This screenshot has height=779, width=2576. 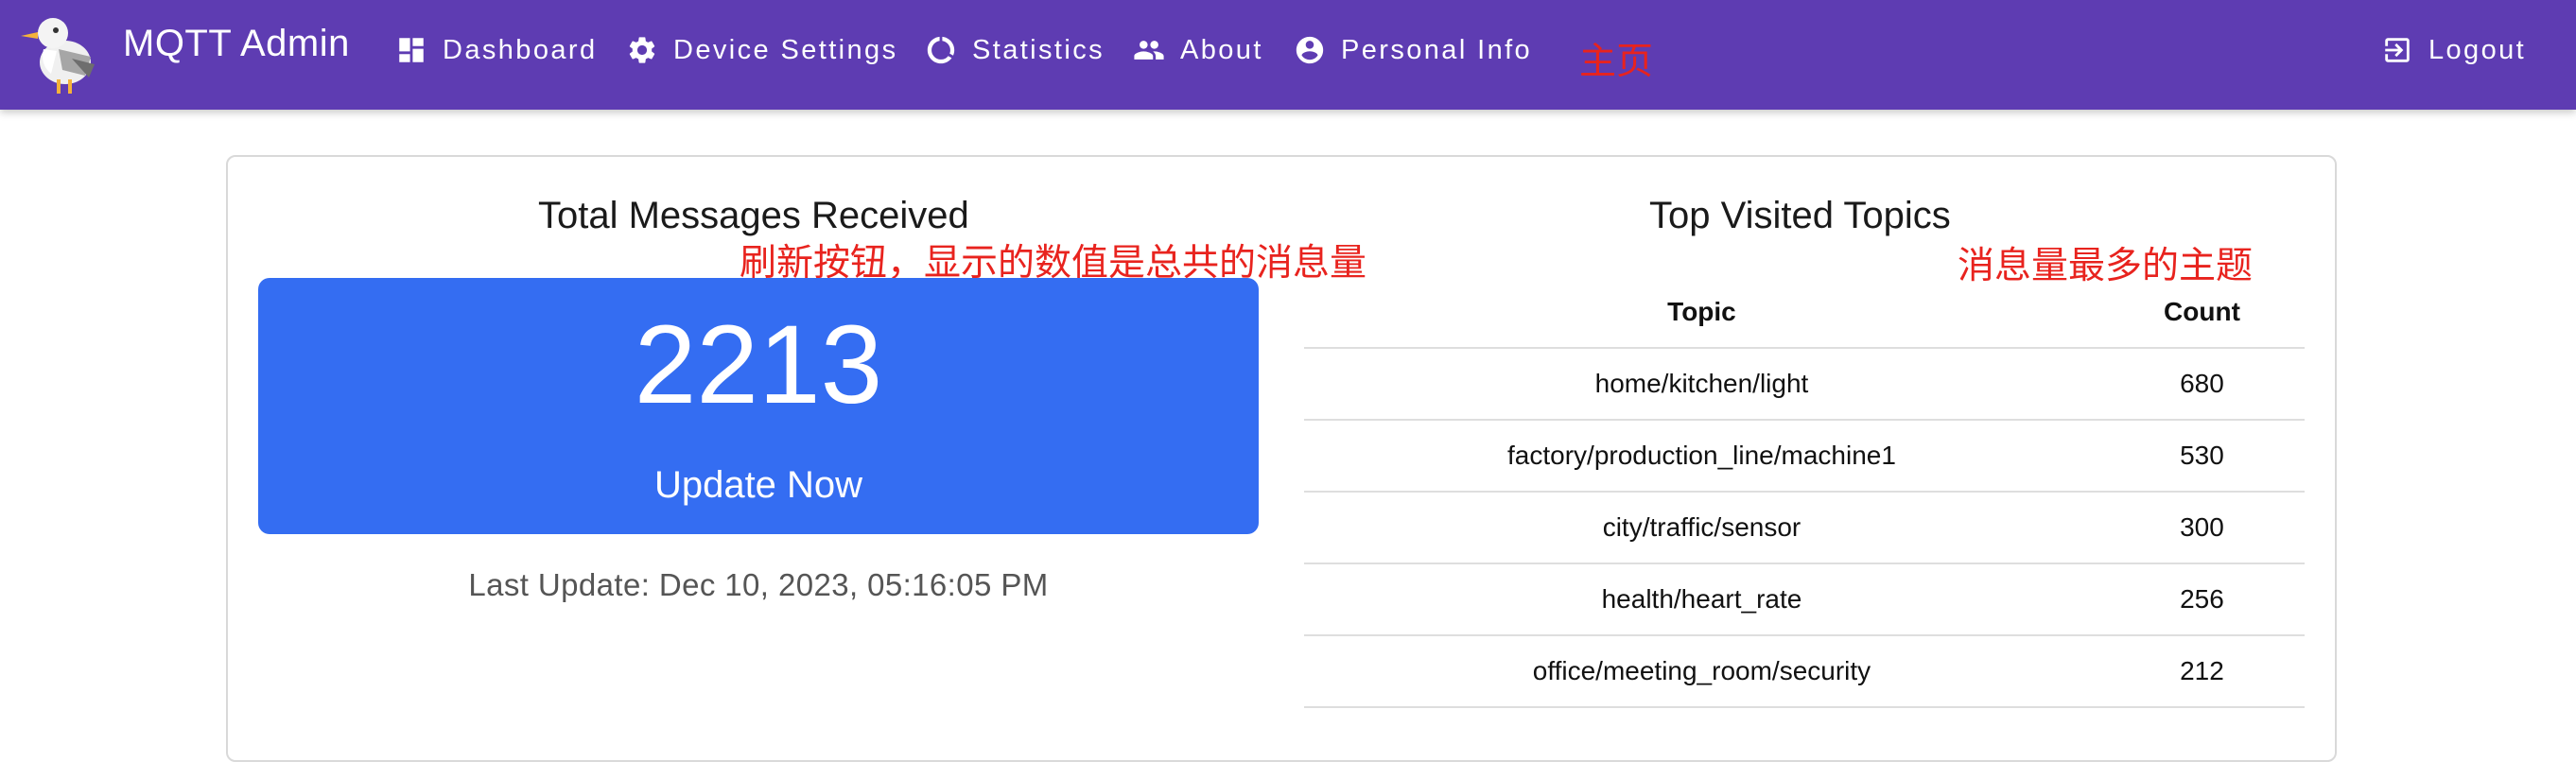 I want to click on nav-item-label: Device Settings, so click(x=785, y=49).